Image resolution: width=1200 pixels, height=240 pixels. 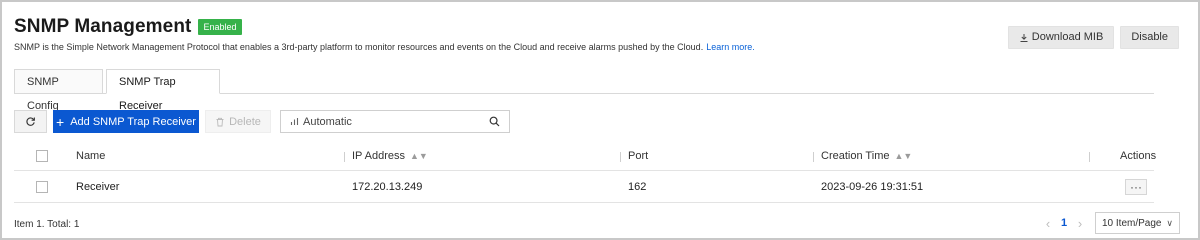 I want to click on column-header-port: Port, so click(x=638, y=156).